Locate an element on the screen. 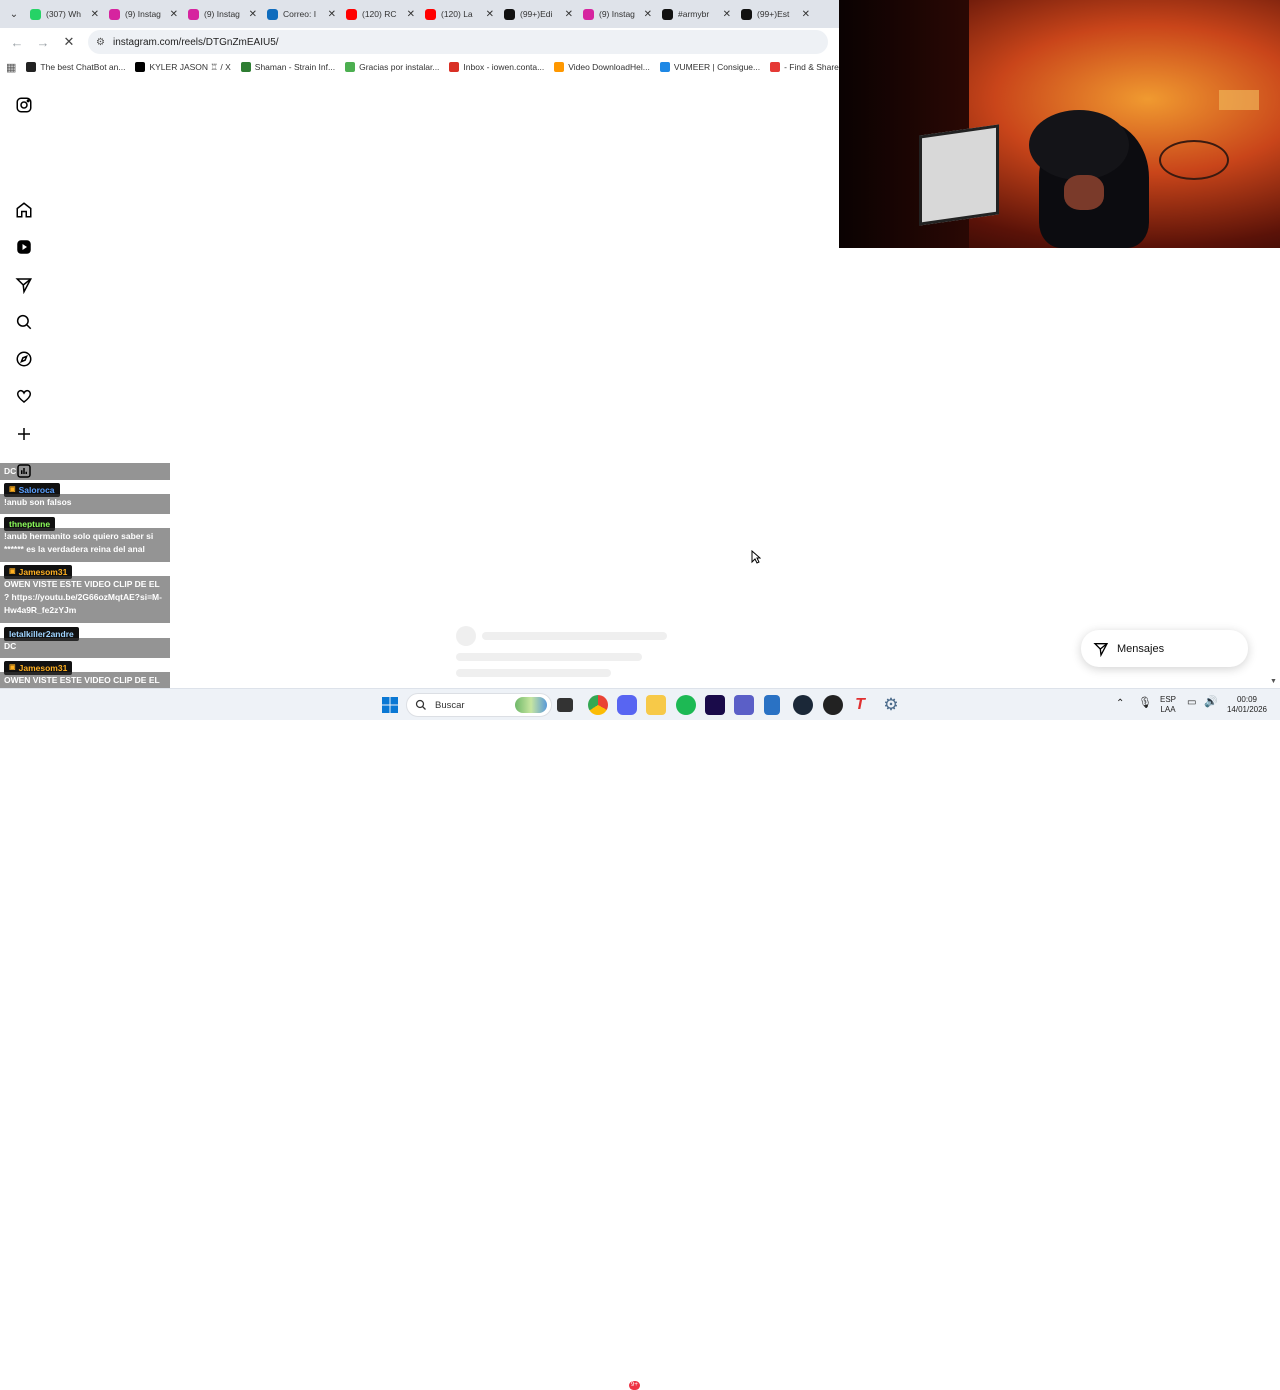  discord-icon is located at coordinates (627, 705).